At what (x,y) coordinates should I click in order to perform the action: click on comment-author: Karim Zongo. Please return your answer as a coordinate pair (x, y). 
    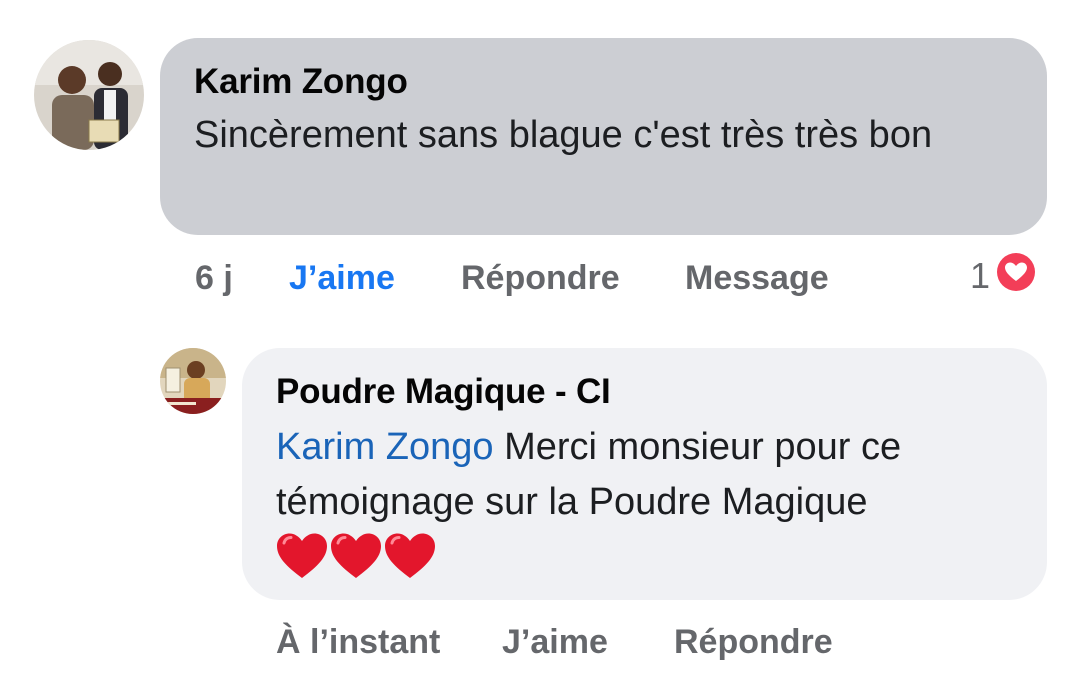
    Looking at the image, I should click on (603, 82).